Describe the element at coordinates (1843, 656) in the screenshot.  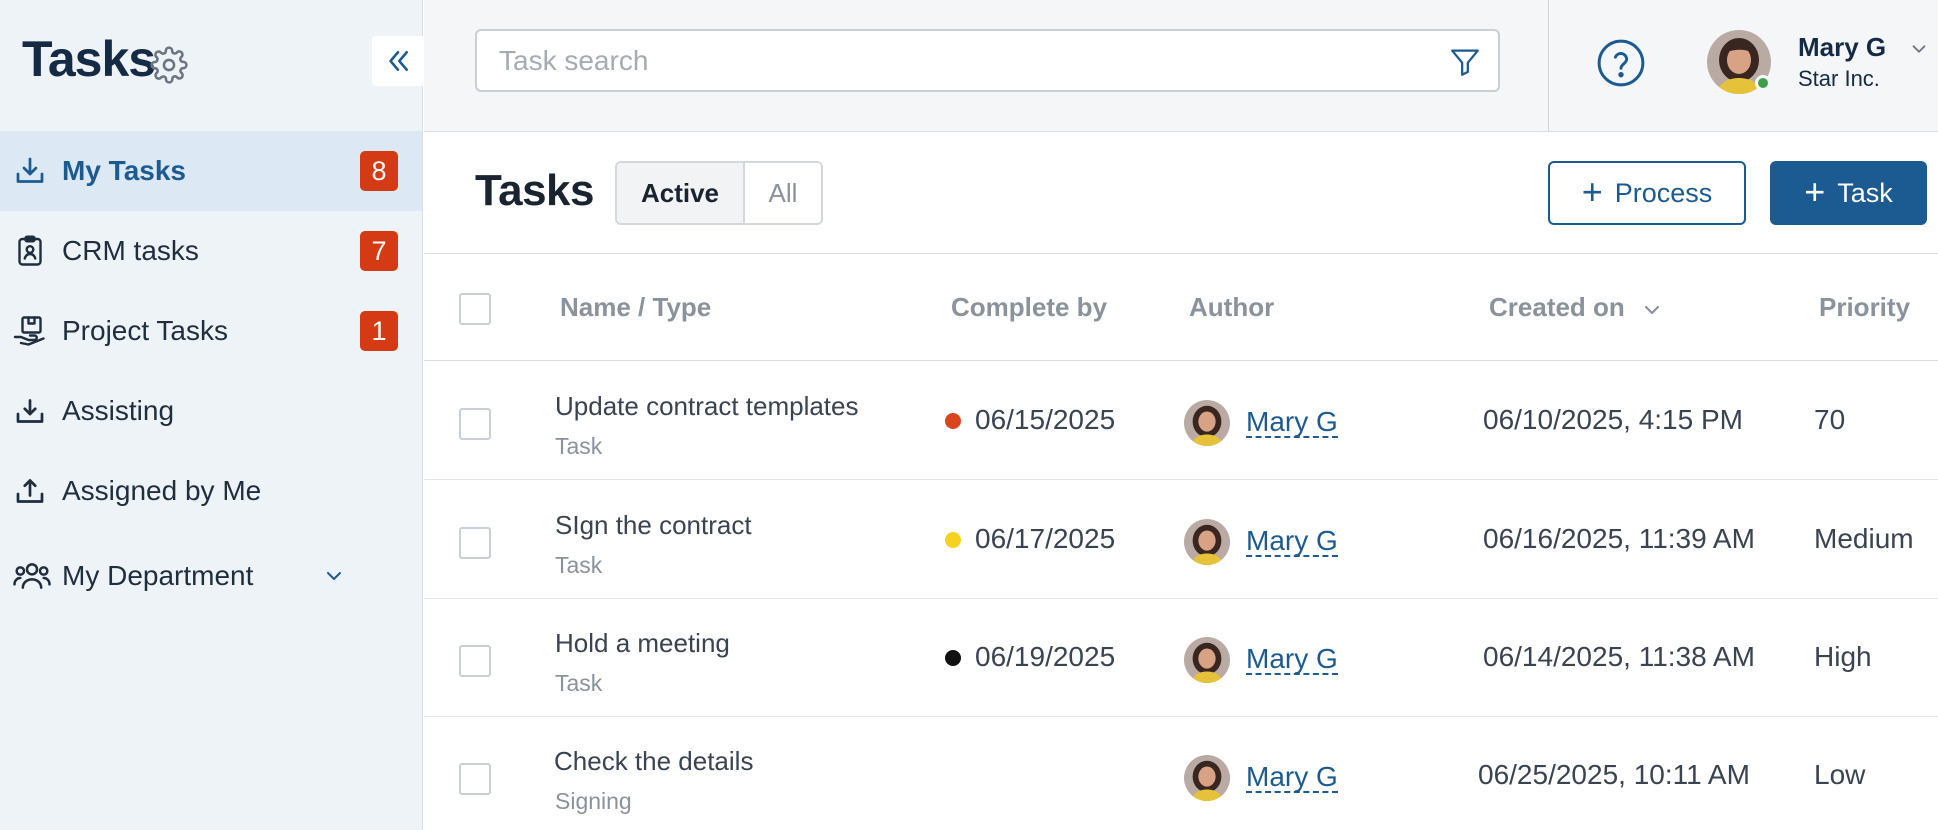
I see `priority: High` at that location.